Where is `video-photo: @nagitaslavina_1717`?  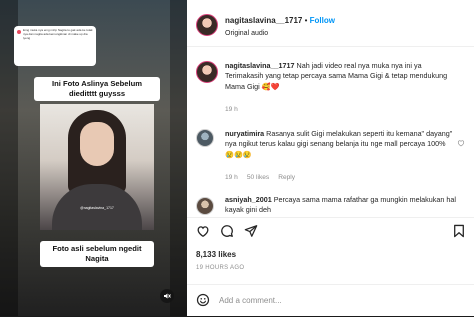 video-photo: @nagitaslavina_1717 is located at coordinates (97, 167).